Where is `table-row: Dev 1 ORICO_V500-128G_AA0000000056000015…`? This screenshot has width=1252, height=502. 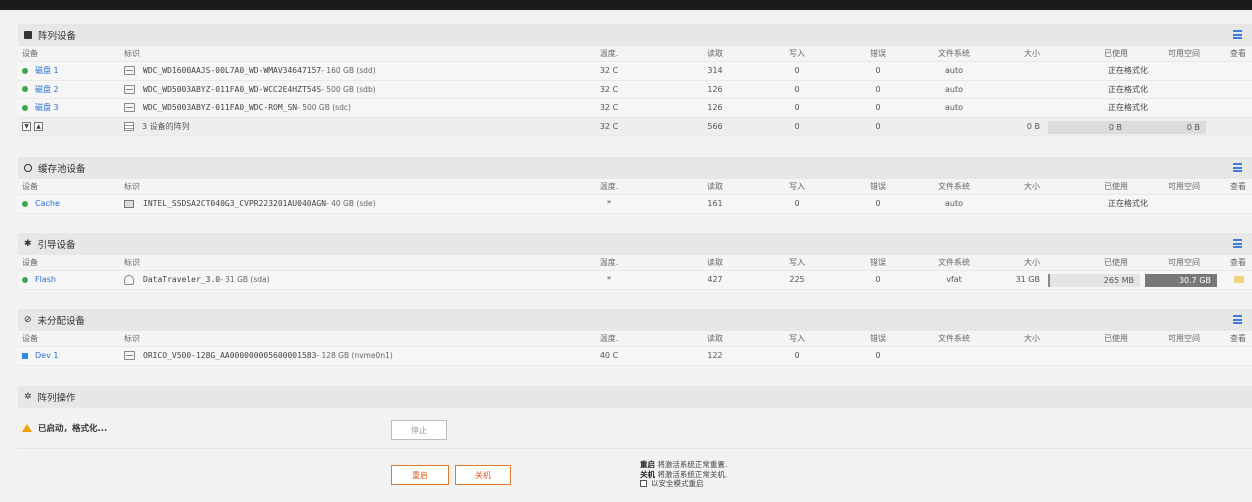
table-row: Dev 1 ORICO_V500-128G_AA0000000056000015… is located at coordinates (635, 356).